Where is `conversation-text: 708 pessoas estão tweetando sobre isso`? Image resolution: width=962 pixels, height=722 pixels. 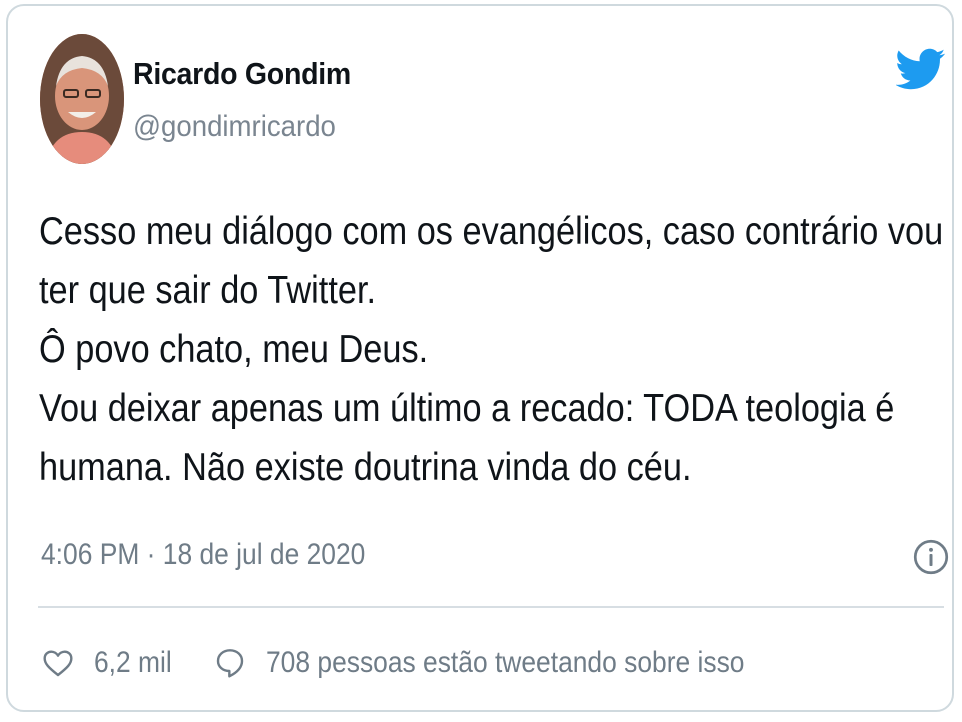 conversation-text: 708 pessoas estão tweetando sobre isso is located at coordinates (505, 662).